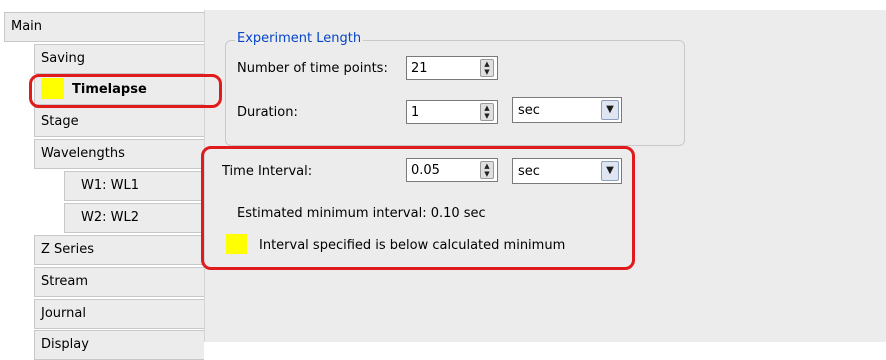  What do you see at coordinates (415, 112) in the screenshot?
I see `duration-value: 1` at bounding box center [415, 112].